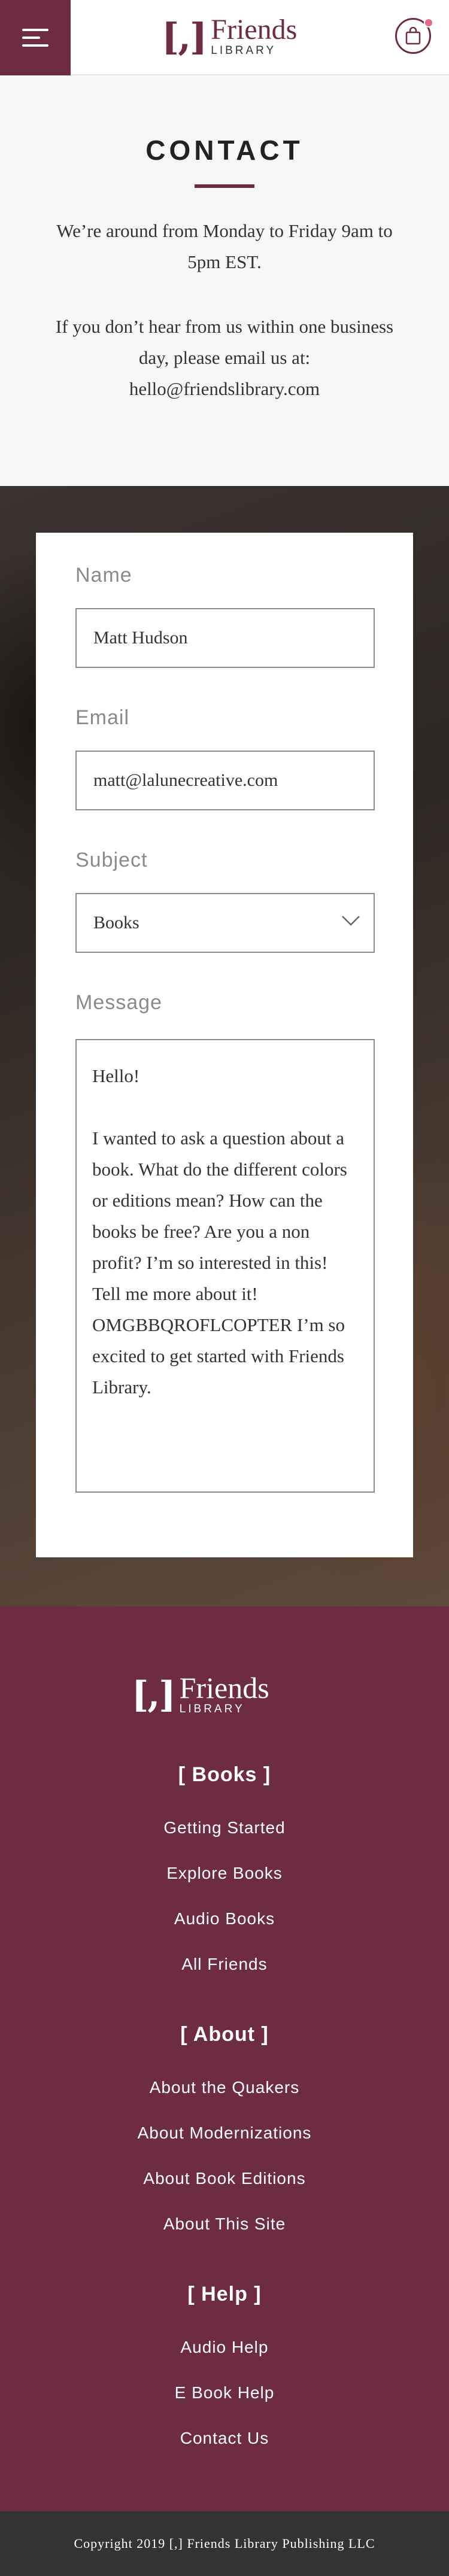 The image size is (449, 2576). I want to click on footer-link-all-friends: All Friends, so click(224, 1964).